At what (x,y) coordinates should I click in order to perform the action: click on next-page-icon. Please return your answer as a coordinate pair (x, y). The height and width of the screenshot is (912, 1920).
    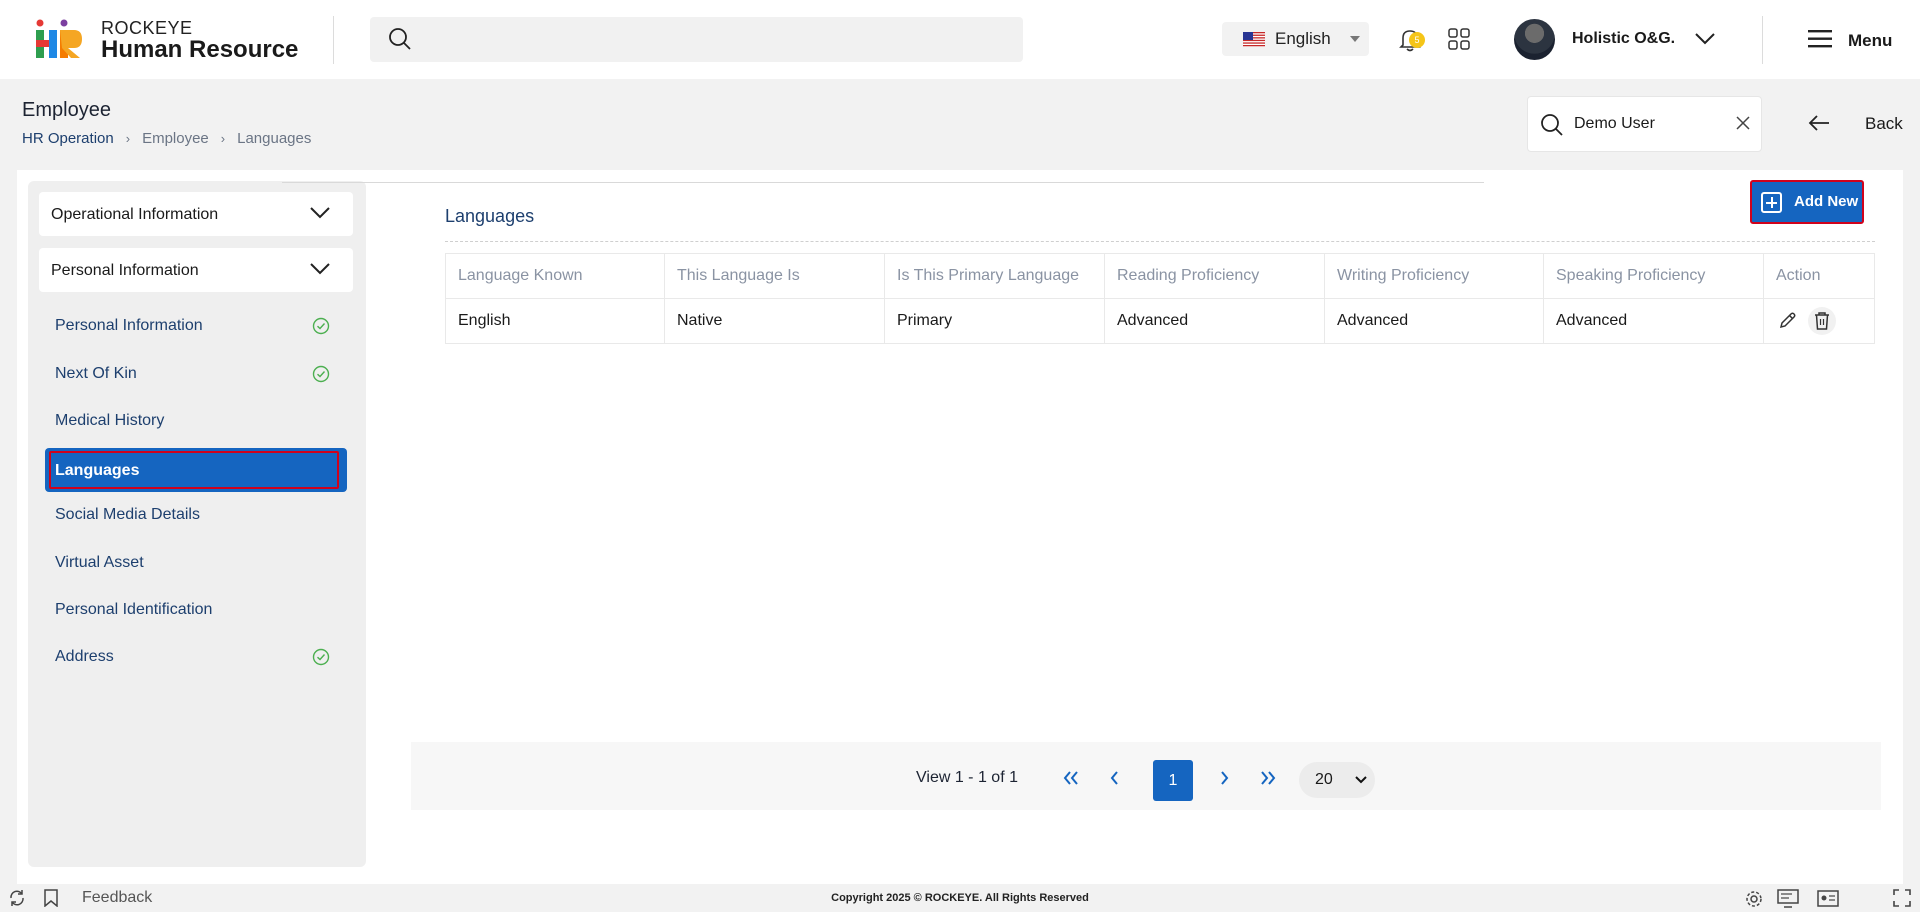
    Looking at the image, I should click on (1224, 778).